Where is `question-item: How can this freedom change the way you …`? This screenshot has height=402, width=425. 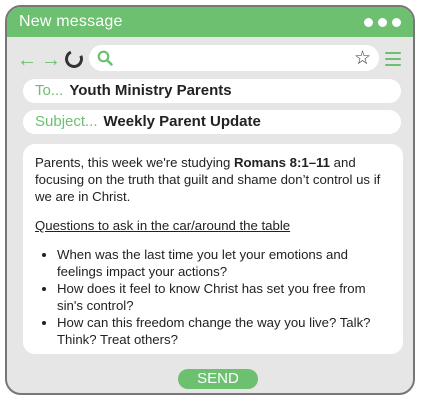 question-item: How can this freedom change the way you … is located at coordinates (224, 331).